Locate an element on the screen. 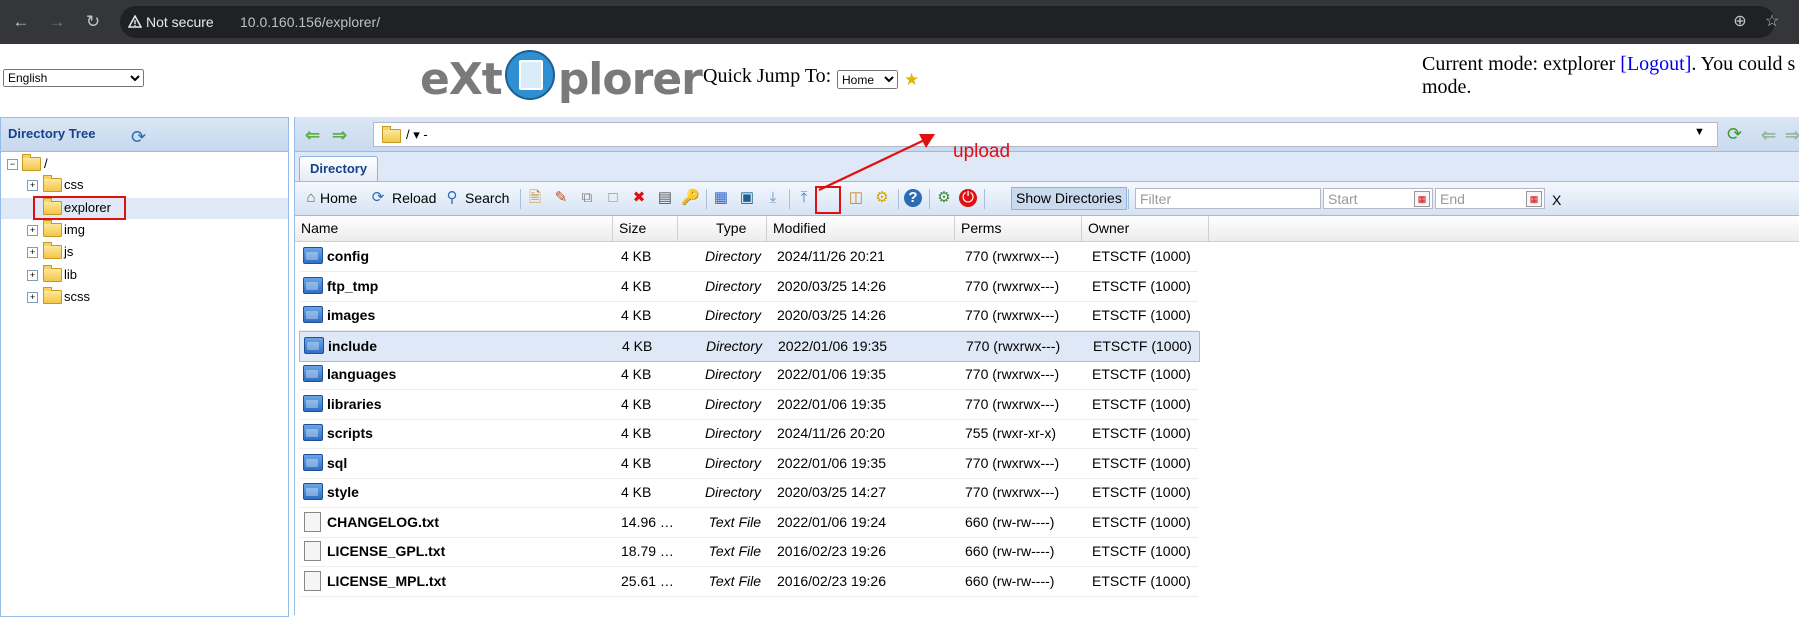  cell-name: ftp_tmp is located at coordinates (352, 286).